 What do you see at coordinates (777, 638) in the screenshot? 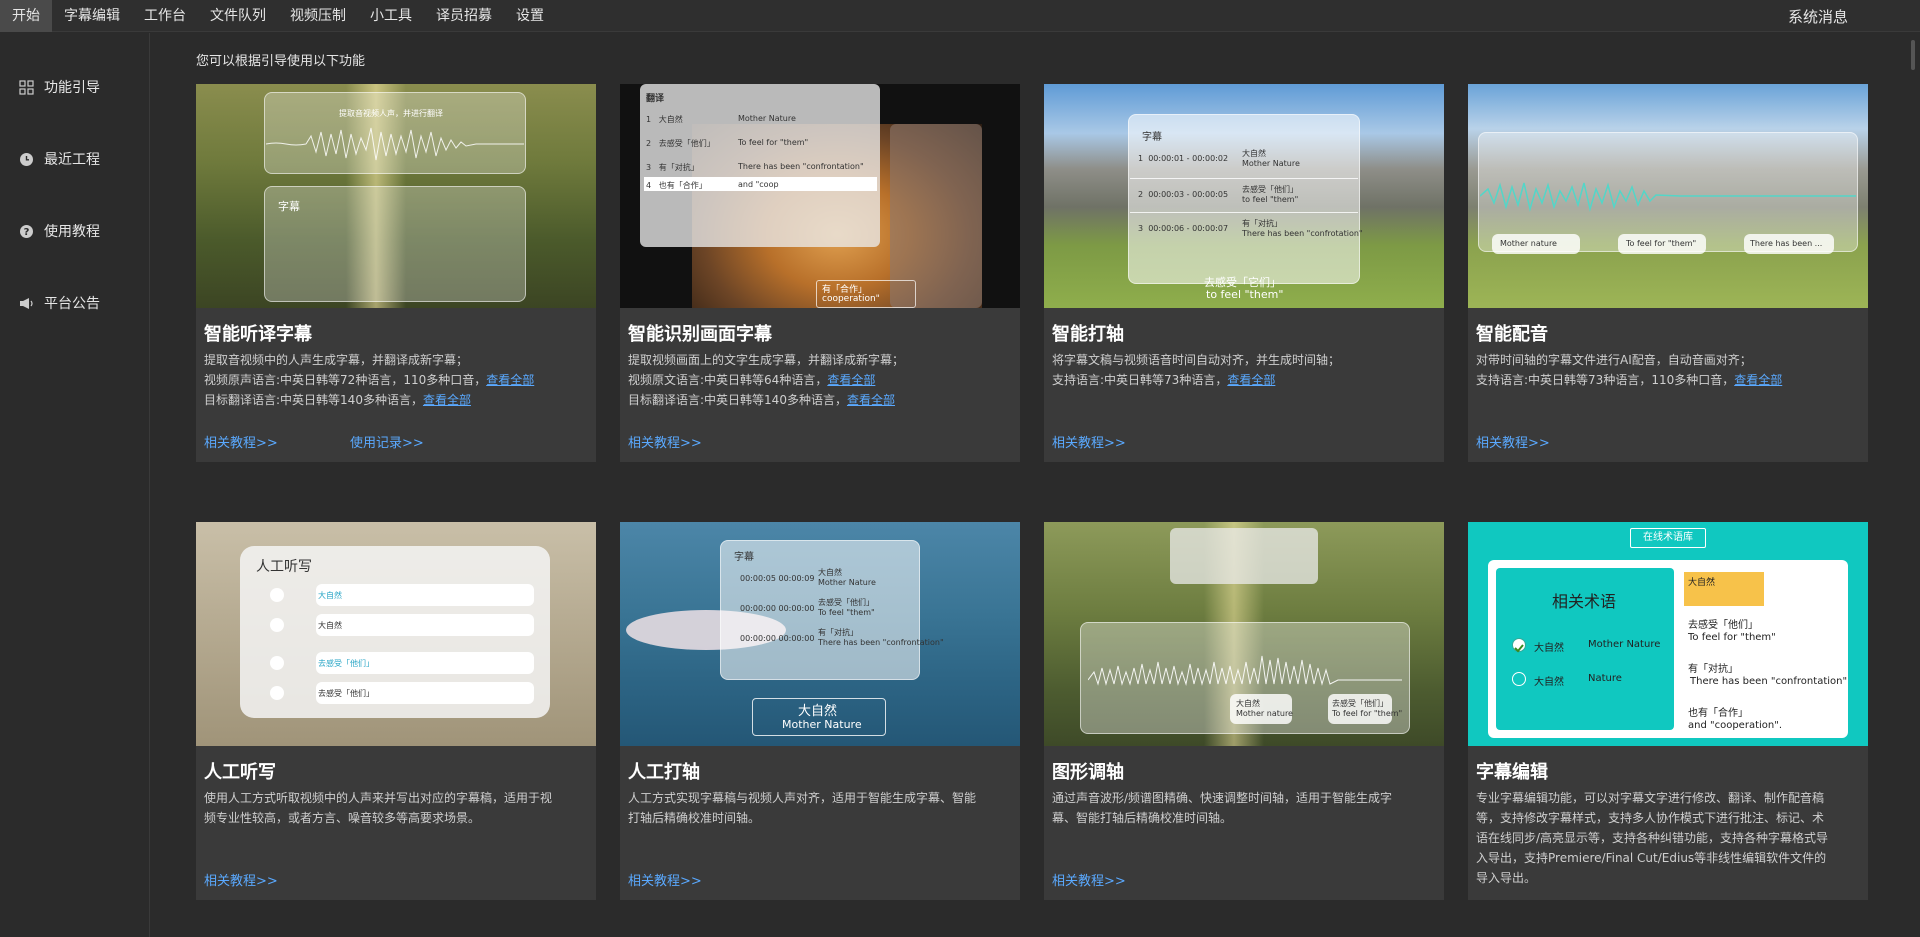
I see `row-time: 00:00:00 00:00:00` at bounding box center [777, 638].